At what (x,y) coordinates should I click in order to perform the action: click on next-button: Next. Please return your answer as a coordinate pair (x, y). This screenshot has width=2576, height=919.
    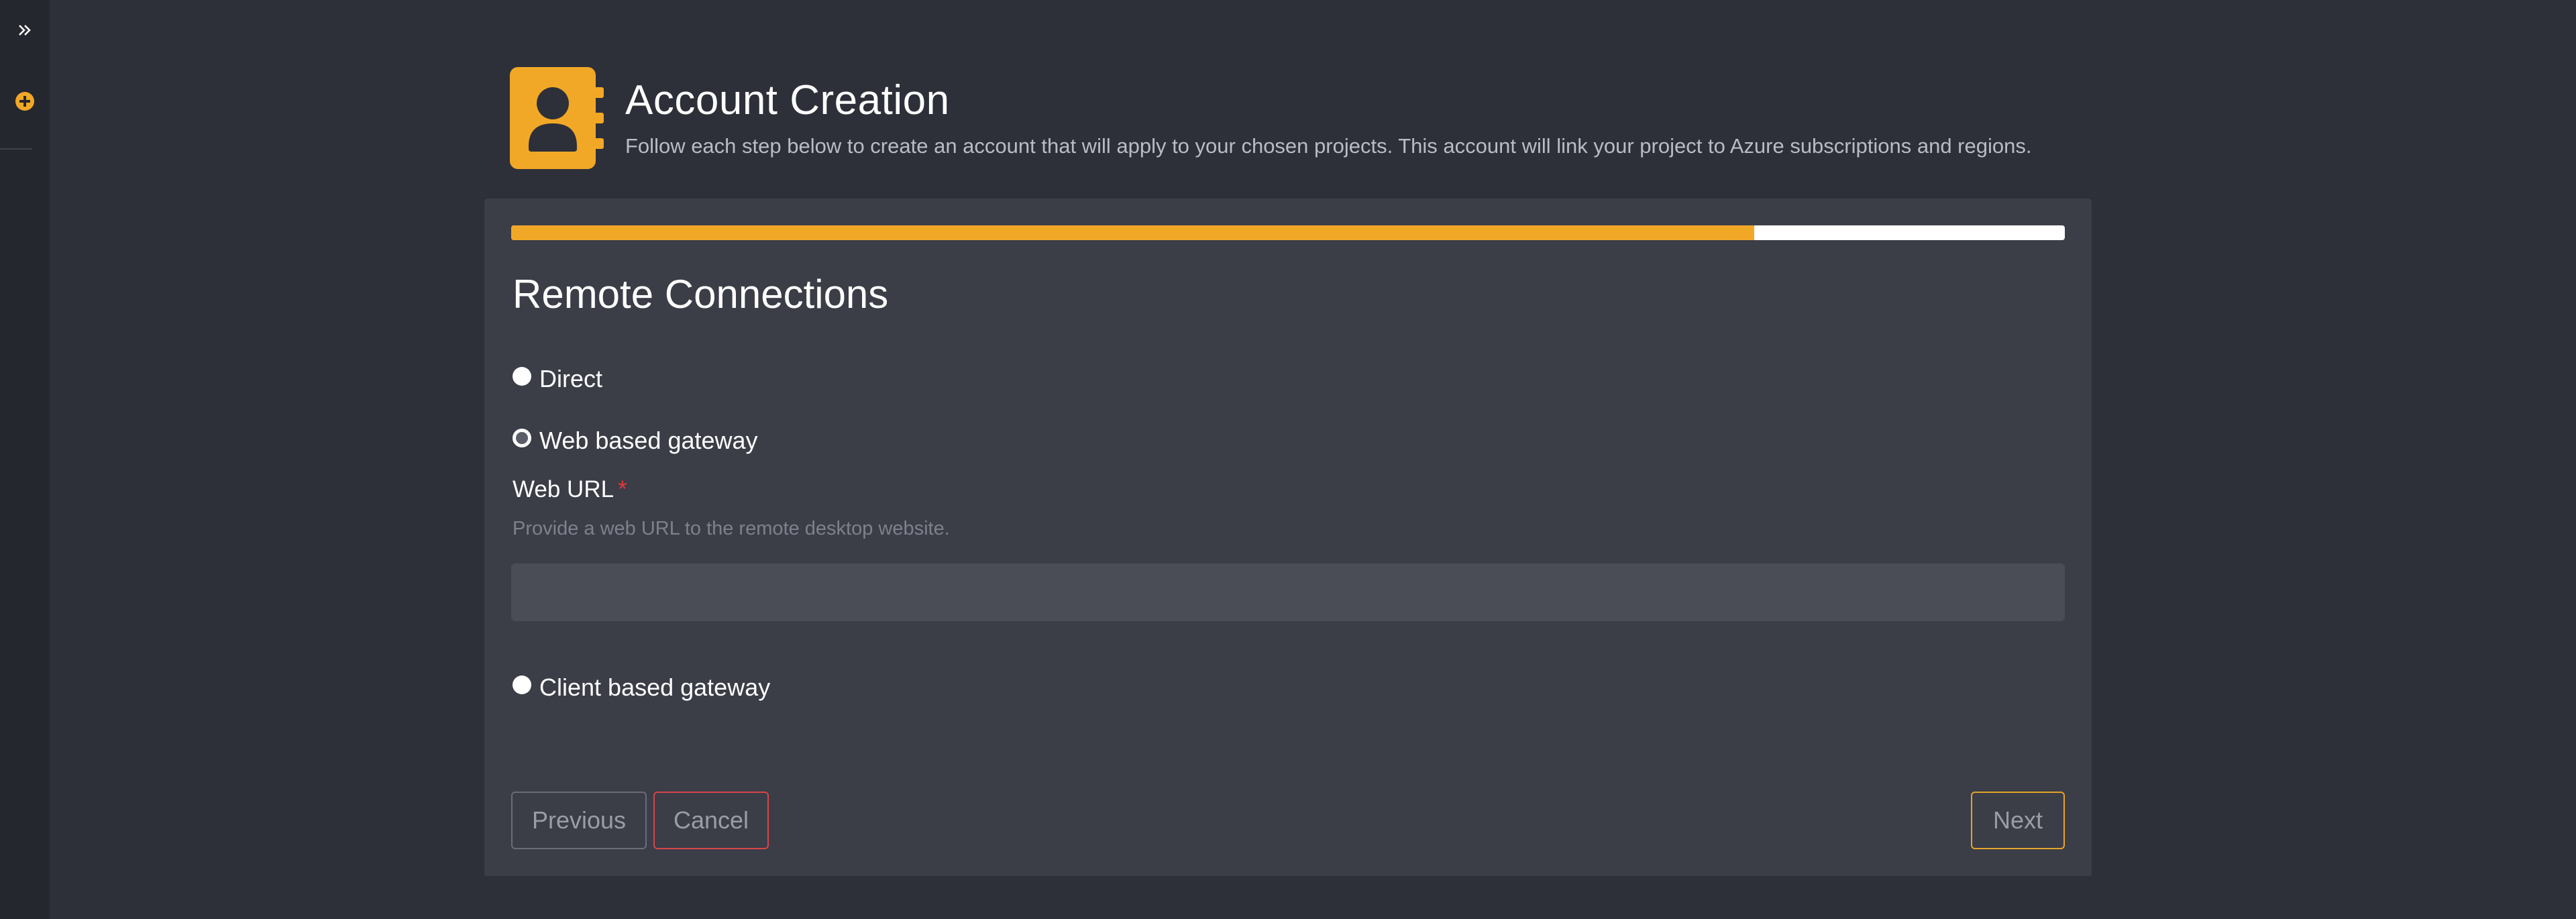
    Looking at the image, I should click on (2018, 820).